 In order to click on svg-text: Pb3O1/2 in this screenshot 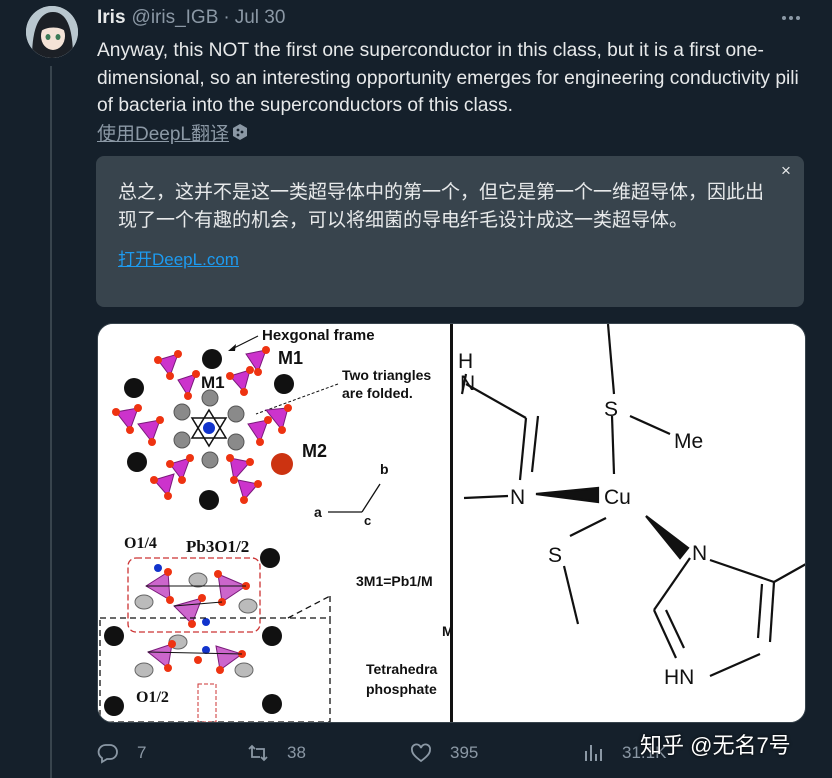, I will do `click(217, 546)`.